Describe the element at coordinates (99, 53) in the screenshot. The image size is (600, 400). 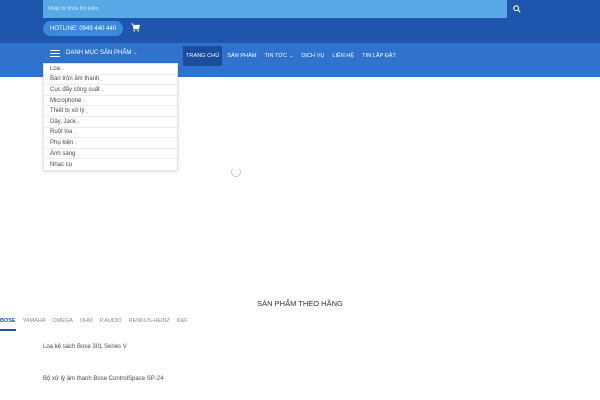
I see `categories-label: DANH MỤC SẢN PHẨM` at that location.